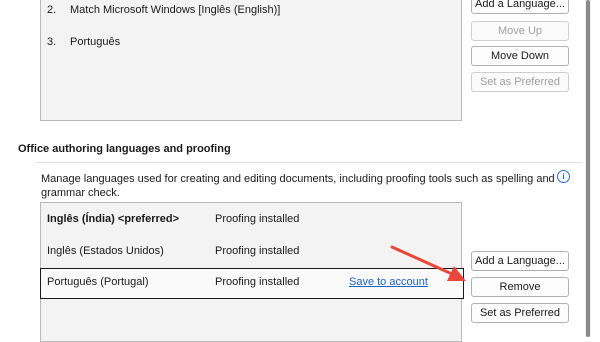 Image resolution: width=600 pixels, height=342 pixels. What do you see at coordinates (52, 10) in the screenshot?
I see `item-number: 2.` at bounding box center [52, 10].